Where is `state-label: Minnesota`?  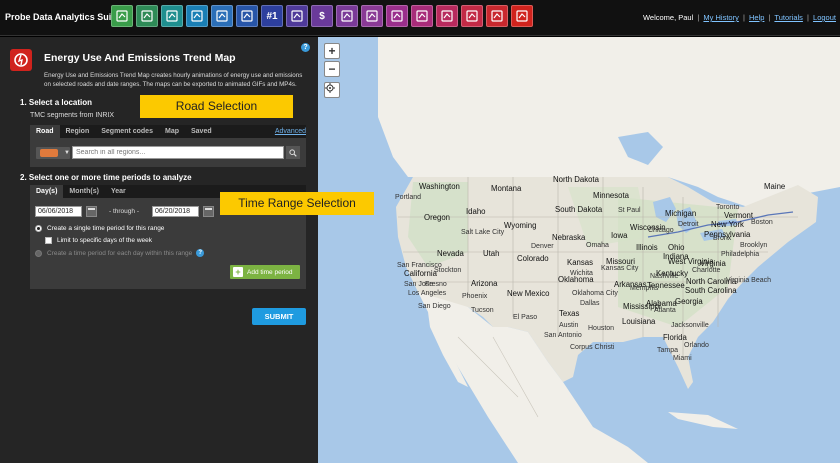
state-label: Minnesota is located at coordinates (611, 195).